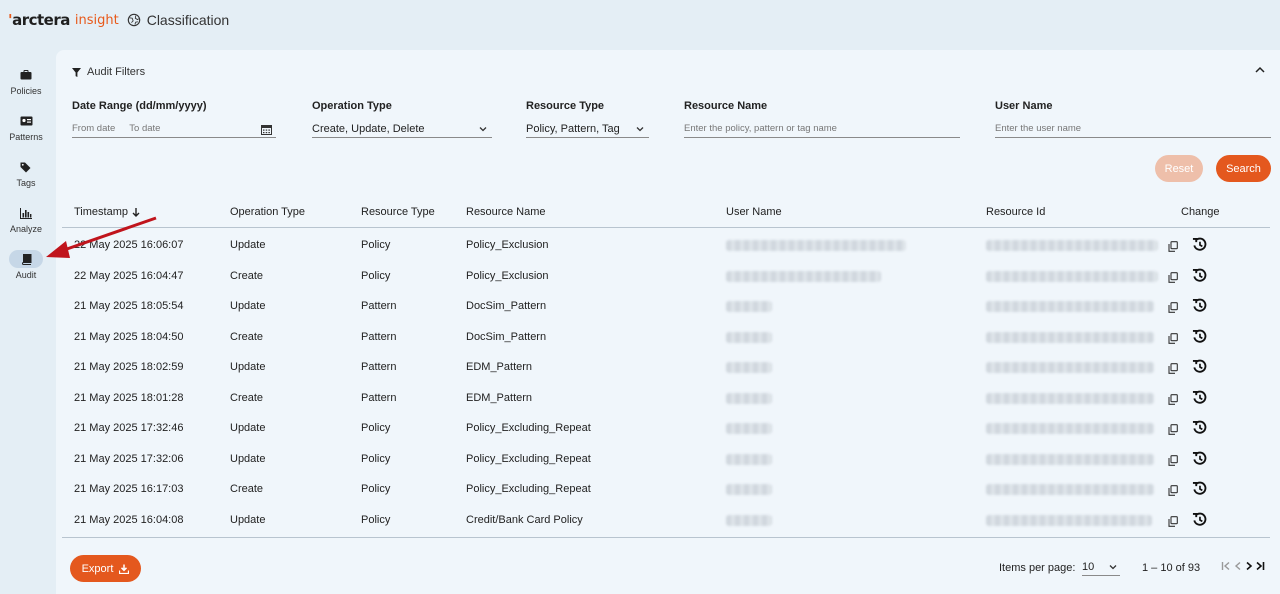  I want to click on first-page-icon, so click(1226, 566).